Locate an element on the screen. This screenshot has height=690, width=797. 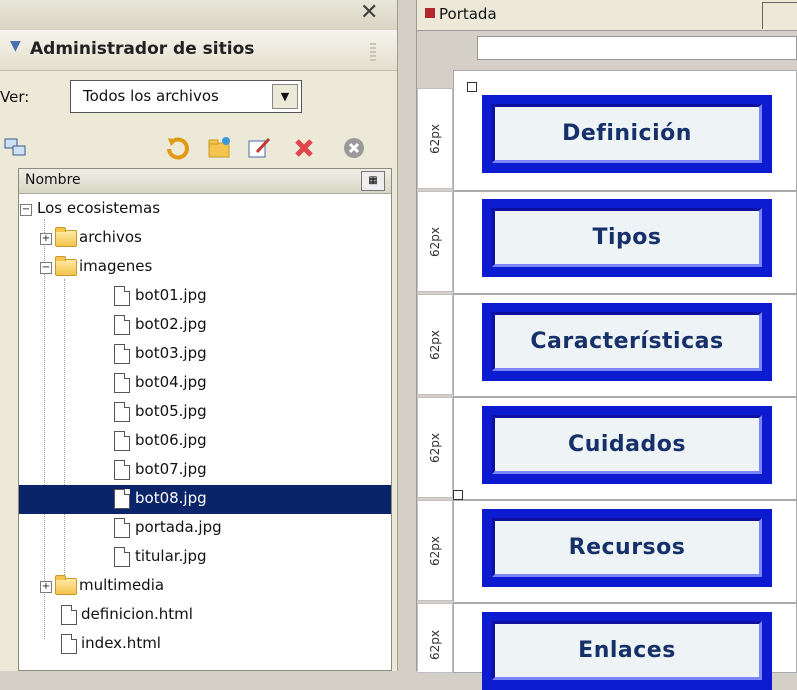
tree-item-label: bot01.jpg is located at coordinates (171, 295).